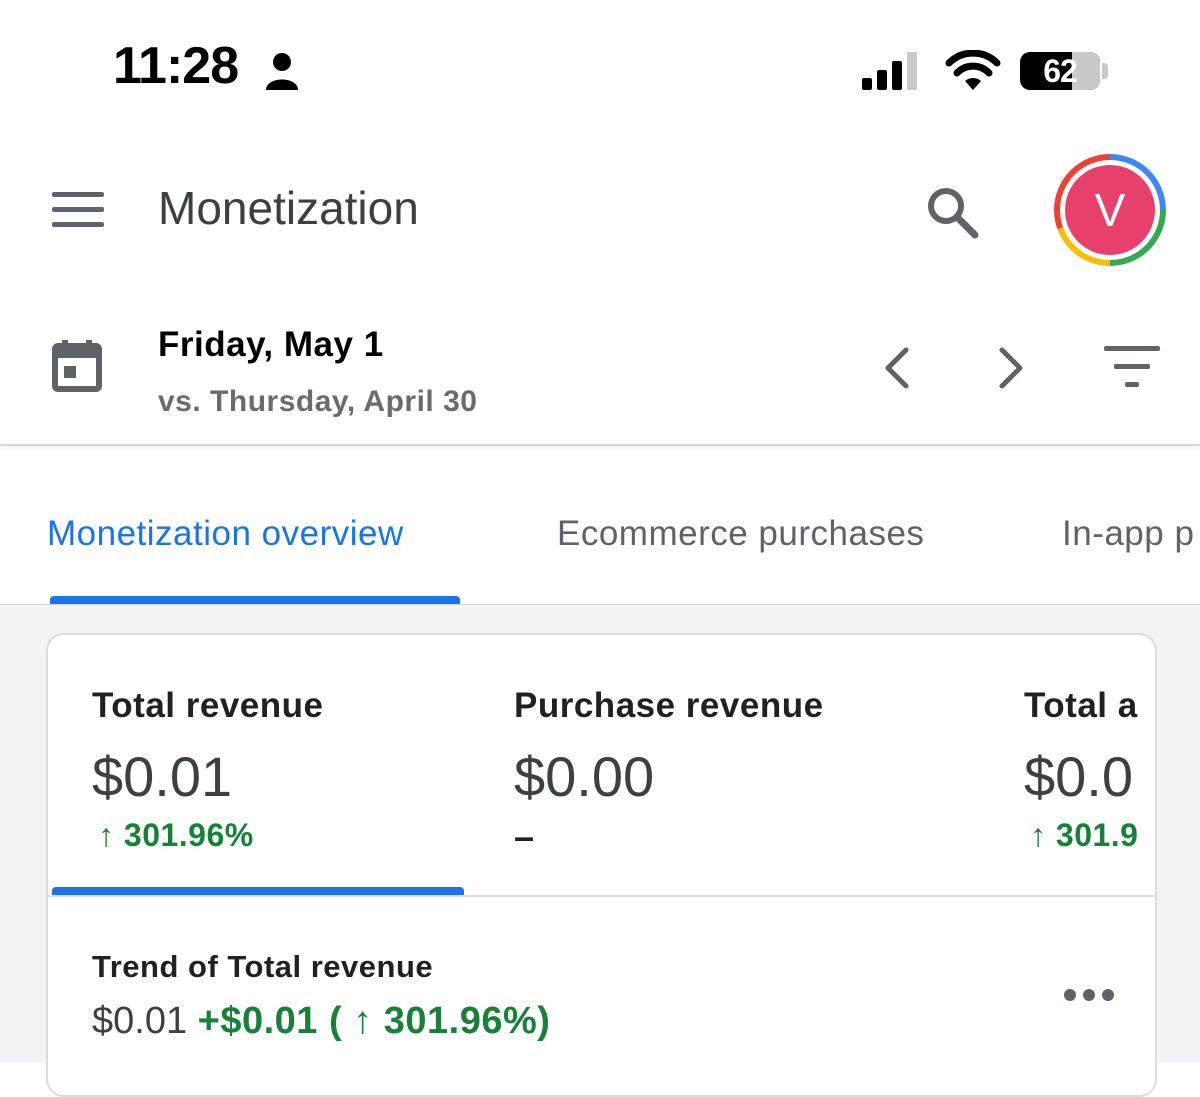 This screenshot has height=1097, width=1200. What do you see at coordinates (1089, 996) in the screenshot?
I see `more-options-icon` at bounding box center [1089, 996].